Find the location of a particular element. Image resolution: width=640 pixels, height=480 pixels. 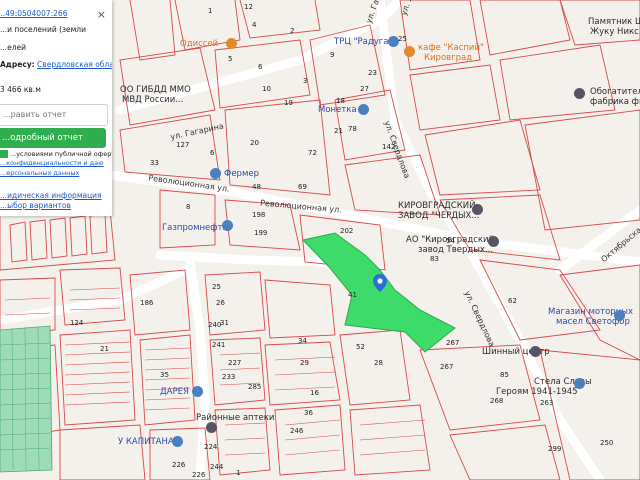

parcel-number: 9 is located at coordinates (332, 55).